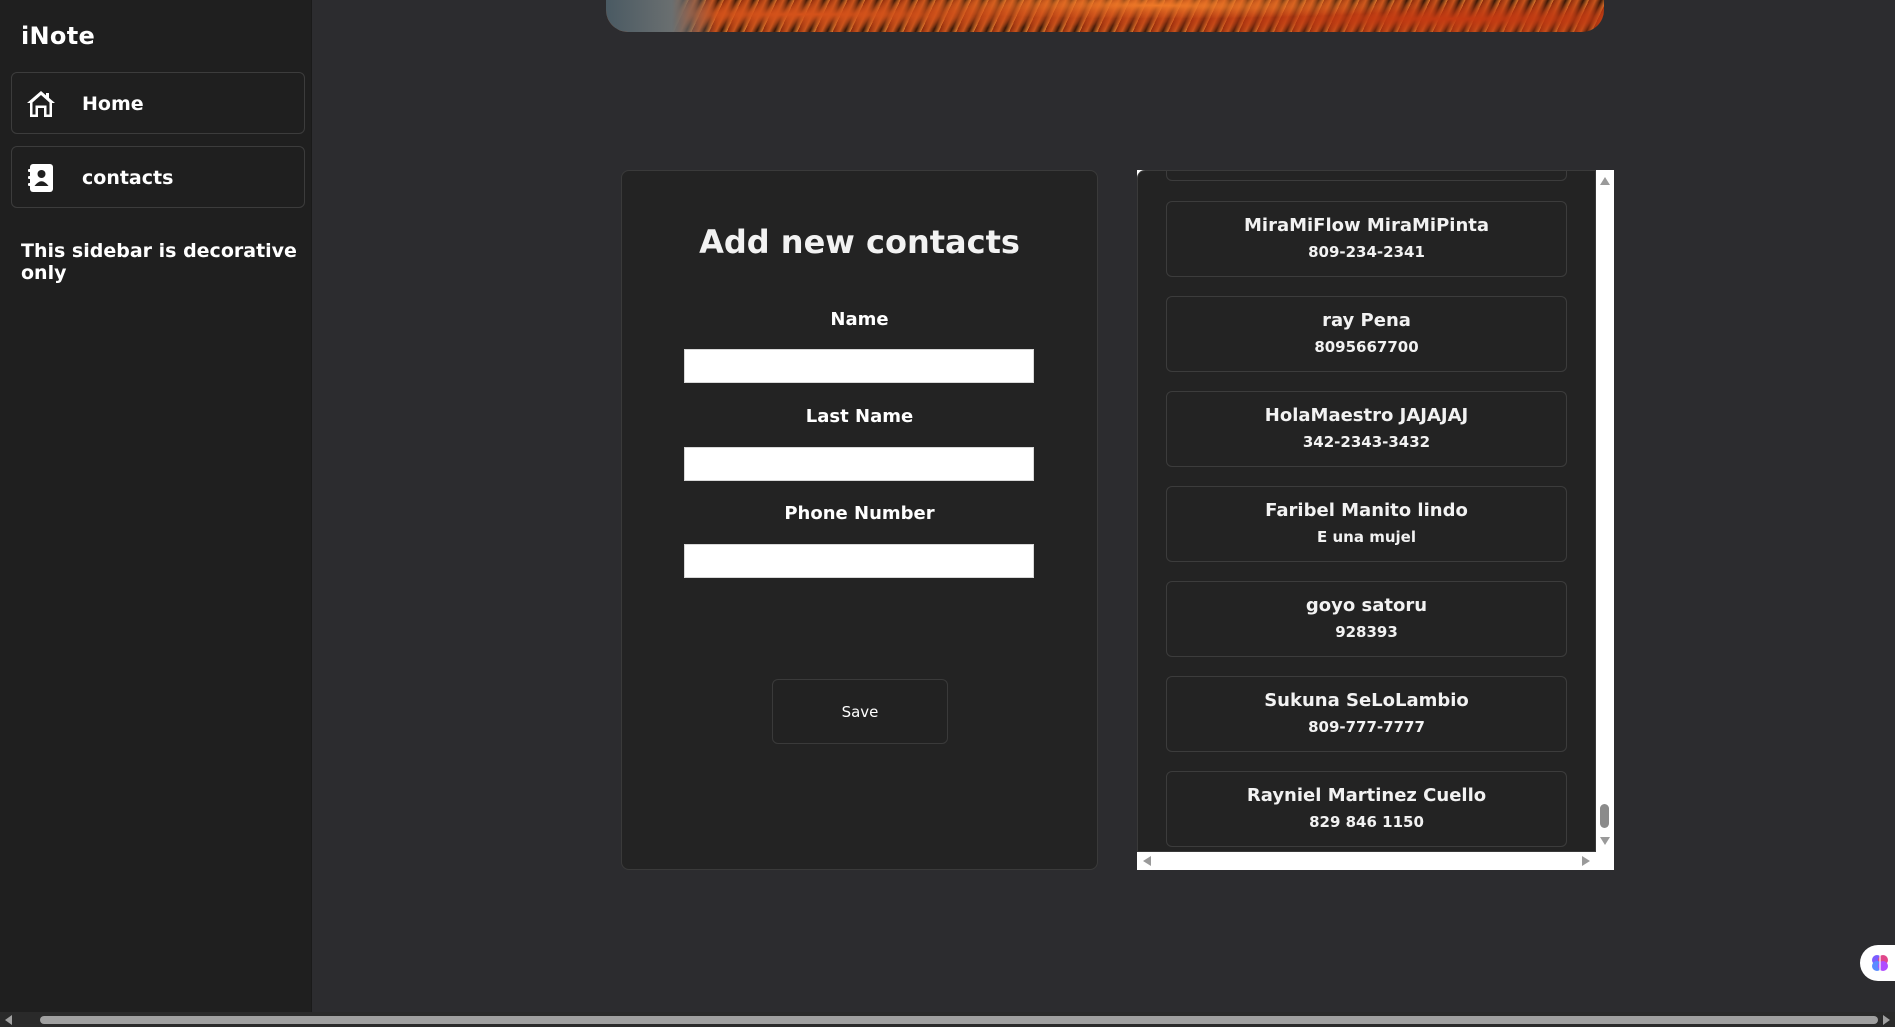 This screenshot has width=1895, height=1027. I want to click on contact-book-icon, so click(41, 178).